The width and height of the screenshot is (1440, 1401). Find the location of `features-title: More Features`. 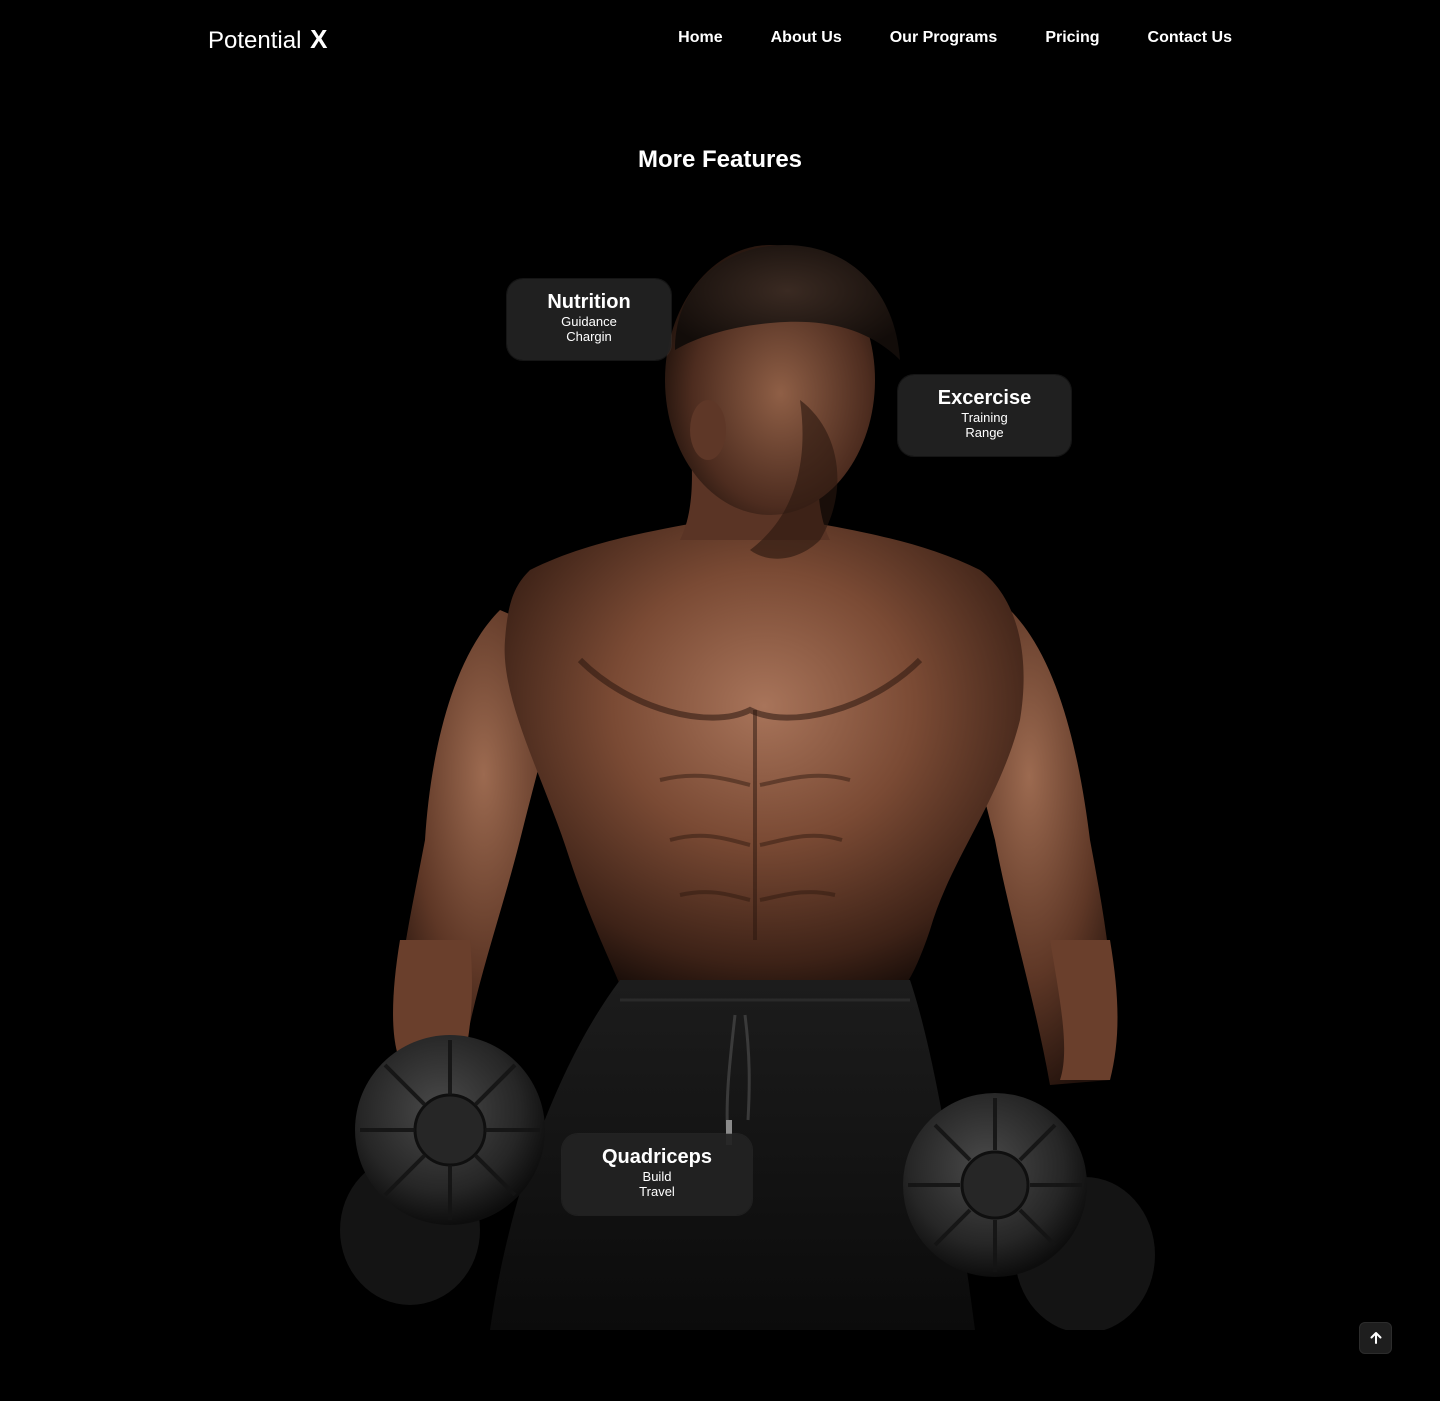

features-title: More Features is located at coordinates (720, 159).